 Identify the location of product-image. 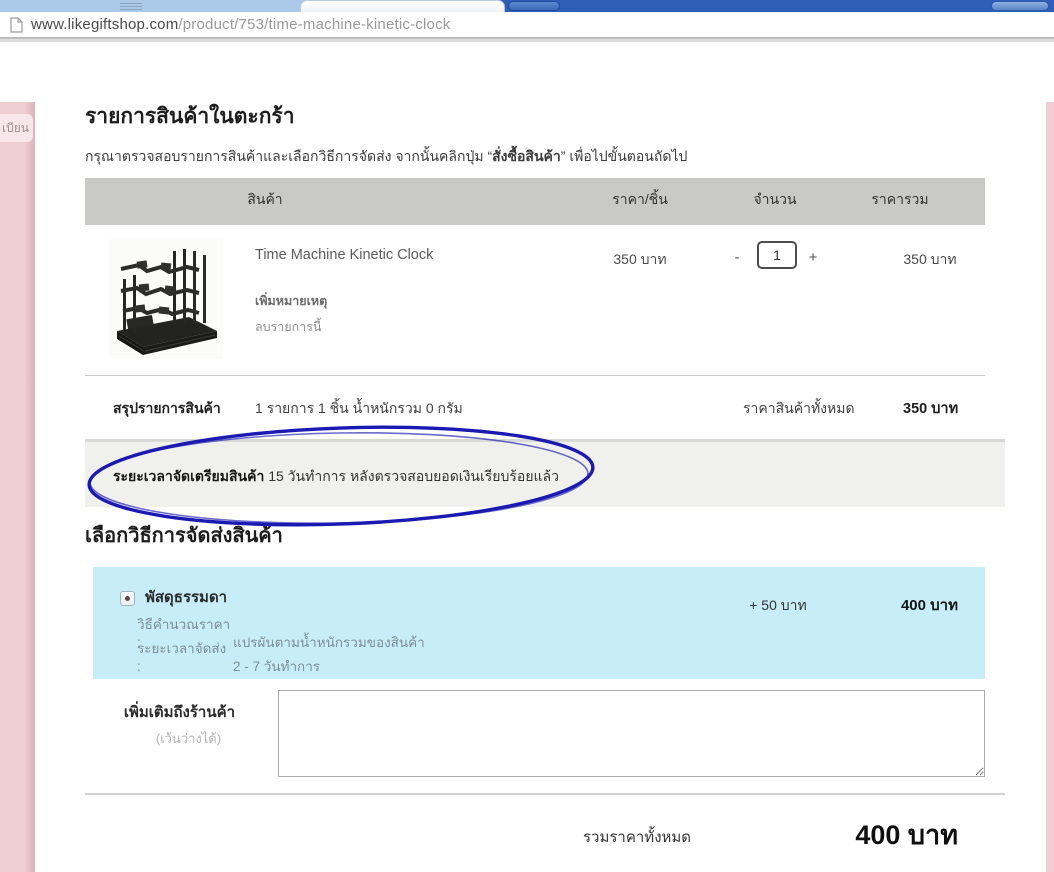
(166, 299).